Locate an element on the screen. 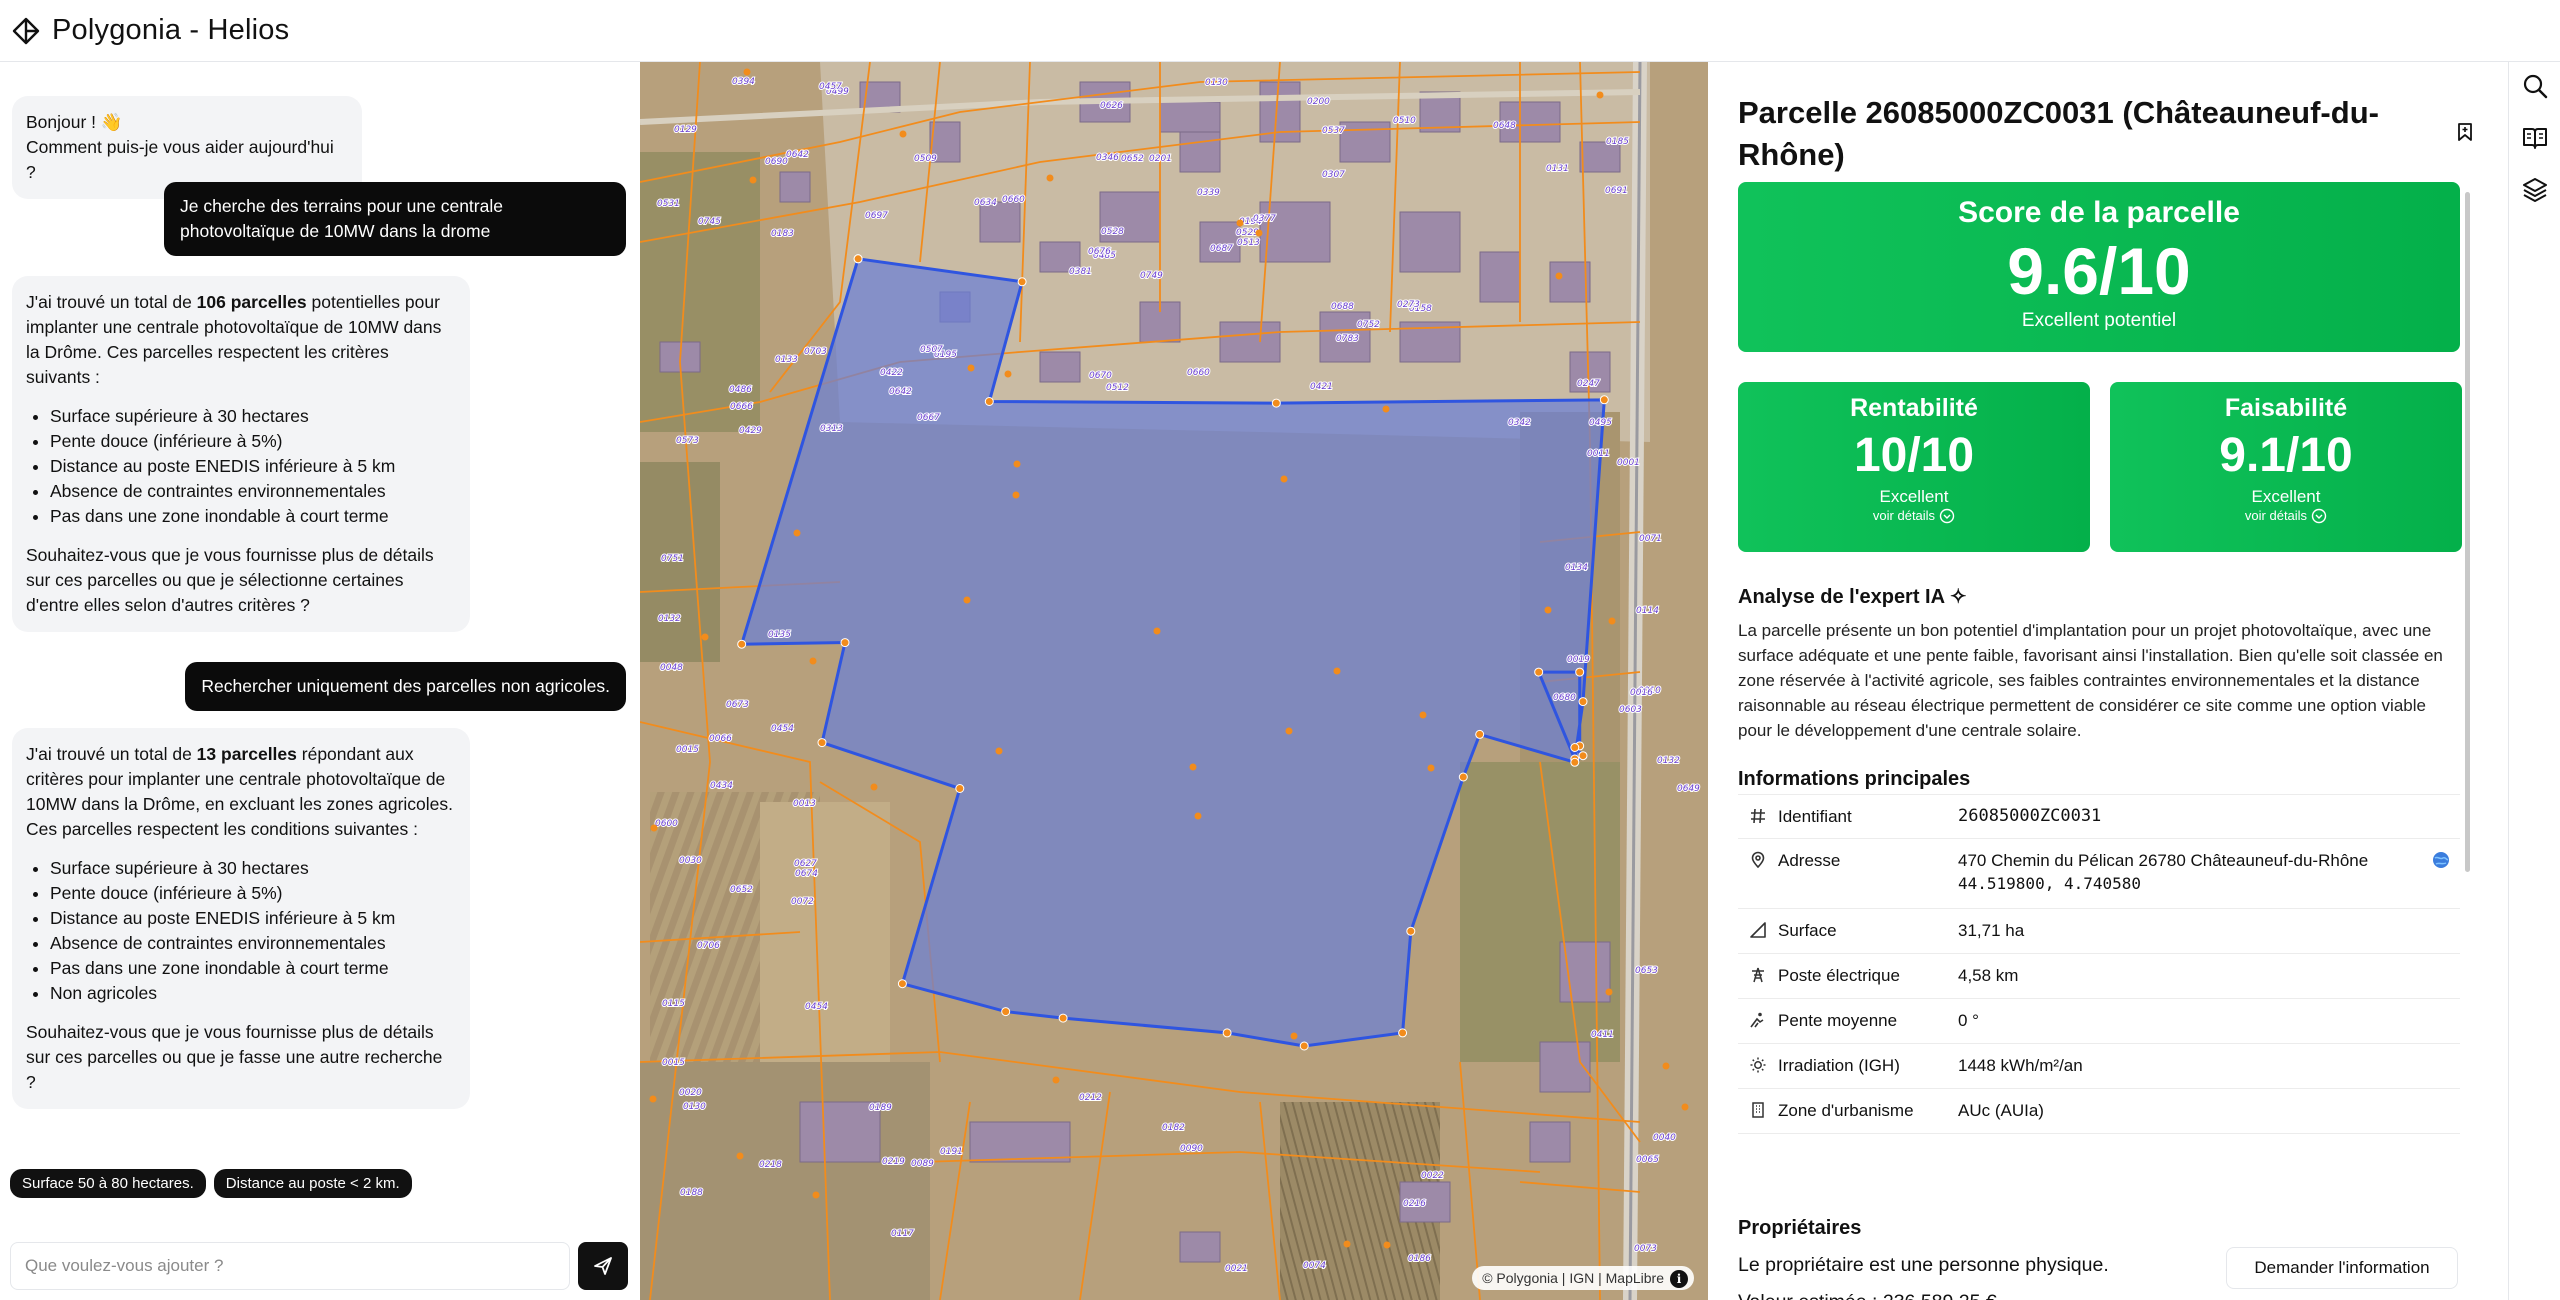 This screenshot has height=1300, width=2560. rentabilite-details-link: voir détails is located at coordinates (1914, 516).